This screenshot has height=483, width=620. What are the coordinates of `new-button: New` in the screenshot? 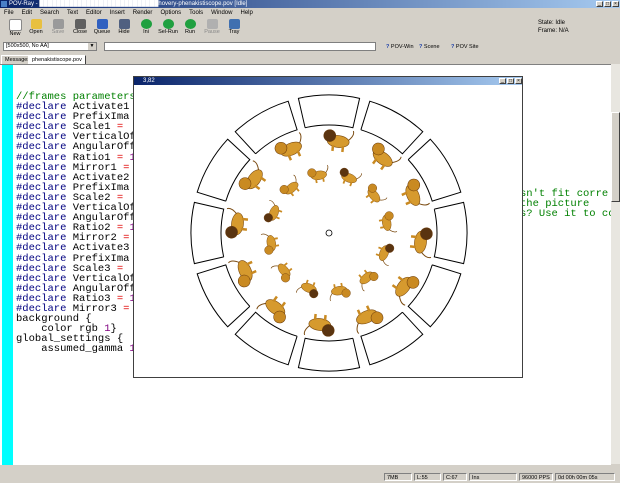 It's located at (15, 28).